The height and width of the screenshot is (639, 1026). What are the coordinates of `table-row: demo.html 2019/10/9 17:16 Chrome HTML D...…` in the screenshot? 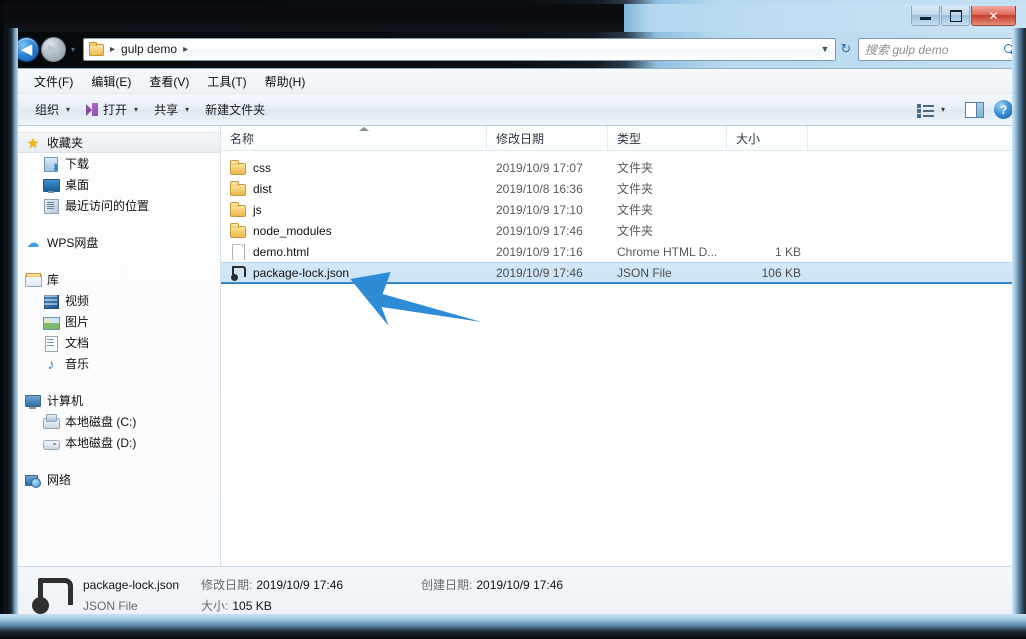 It's located at (620, 251).